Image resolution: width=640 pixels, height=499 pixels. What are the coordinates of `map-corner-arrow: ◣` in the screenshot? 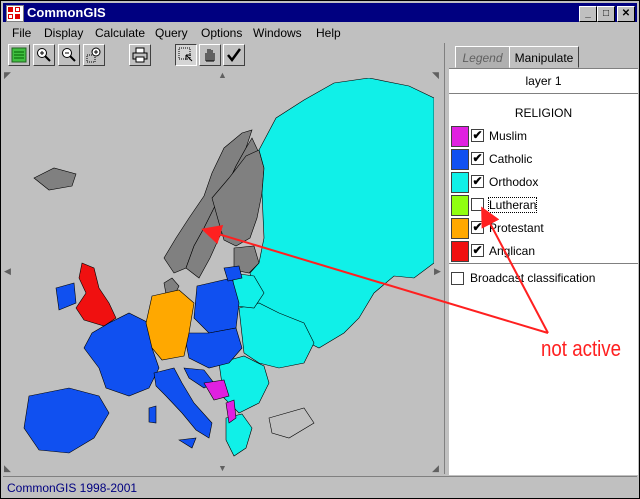 It's located at (7, 468).